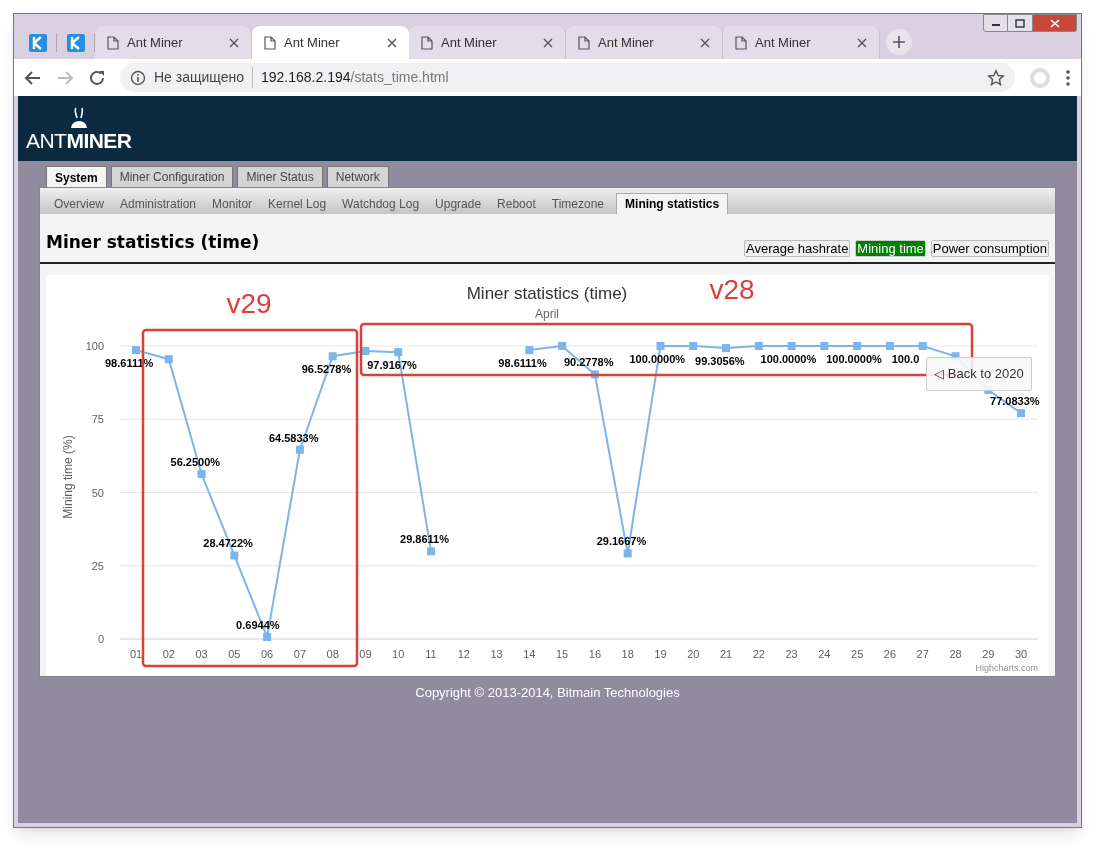 Image resolution: width=1100 pixels, height=848 pixels. What do you see at coordinates (431, 653) in the screenshot?
I see `x-tick-label: 11` at bounding box center [431, 653].